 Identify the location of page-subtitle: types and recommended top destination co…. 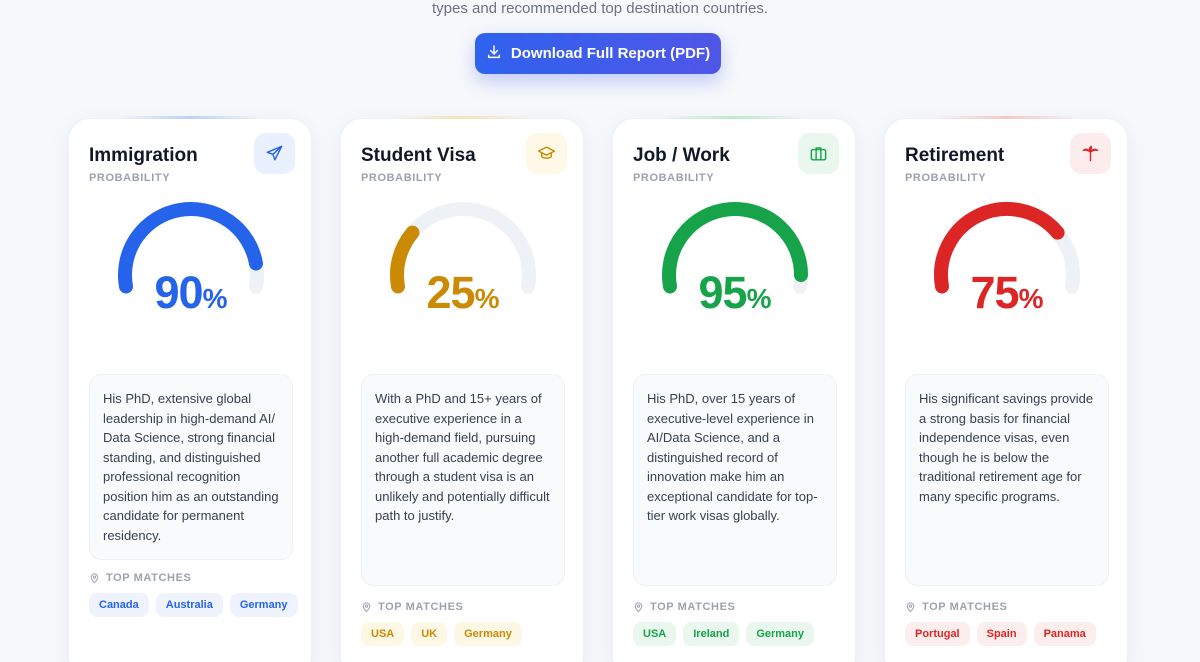
(600, 8).